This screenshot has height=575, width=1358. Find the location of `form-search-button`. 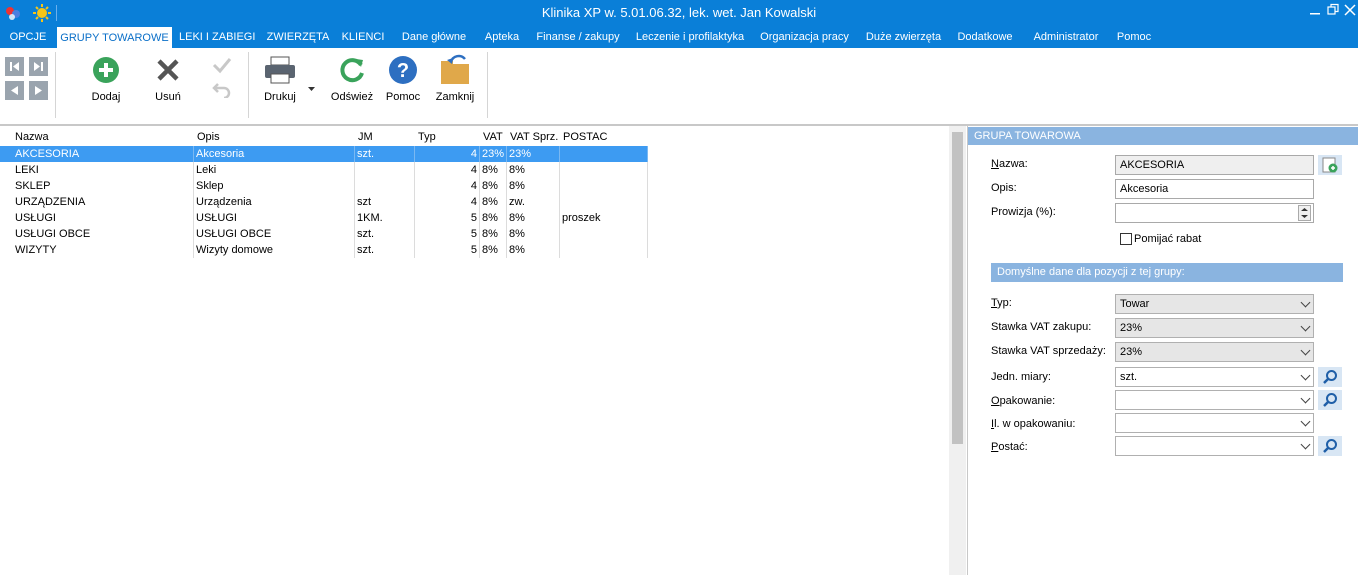

form-search-button is located at coordinates (1330, 446).